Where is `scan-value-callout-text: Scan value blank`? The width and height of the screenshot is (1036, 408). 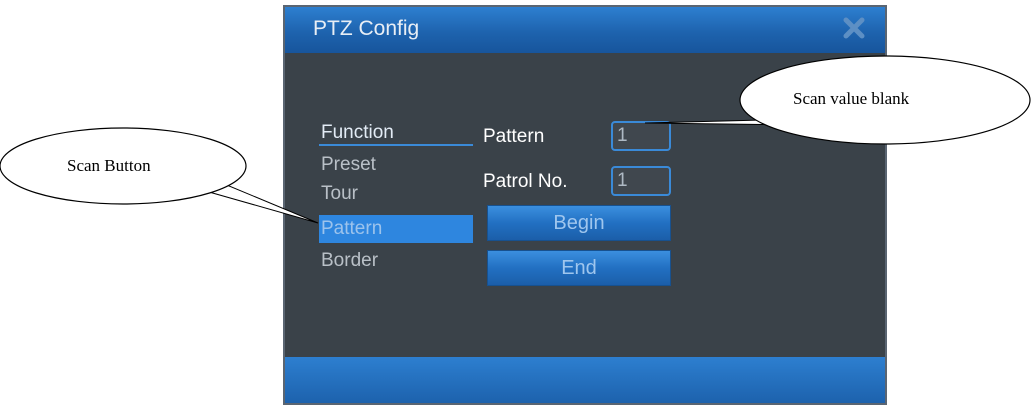
scan-value-callout-text: Scan value blank is located at coordinates (851, 98).